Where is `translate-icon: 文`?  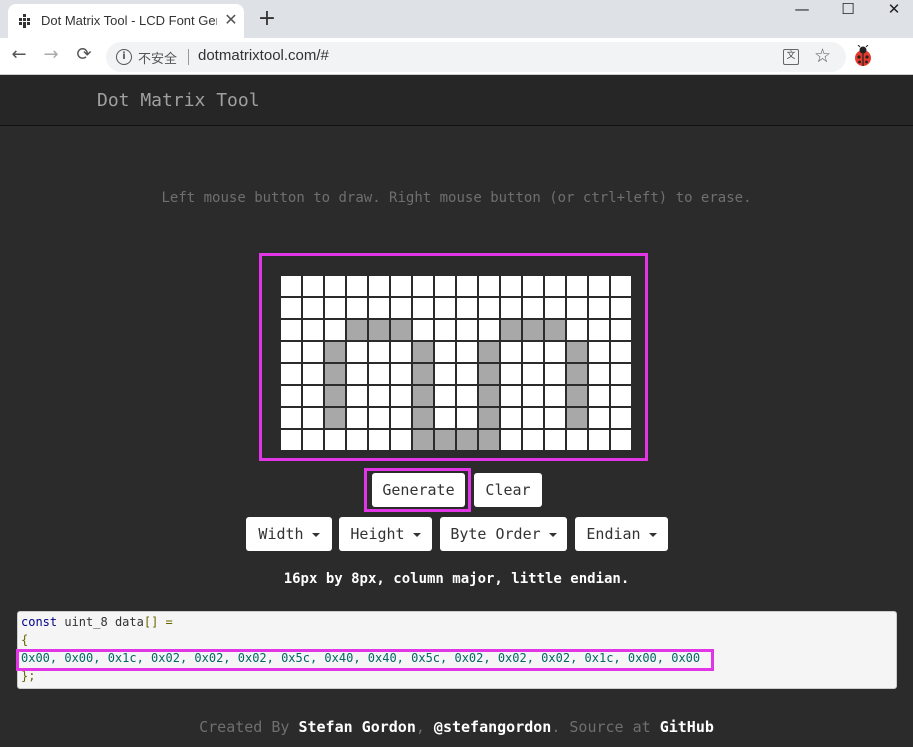 translate-icon: 文 is located at coordinates (791, 57).